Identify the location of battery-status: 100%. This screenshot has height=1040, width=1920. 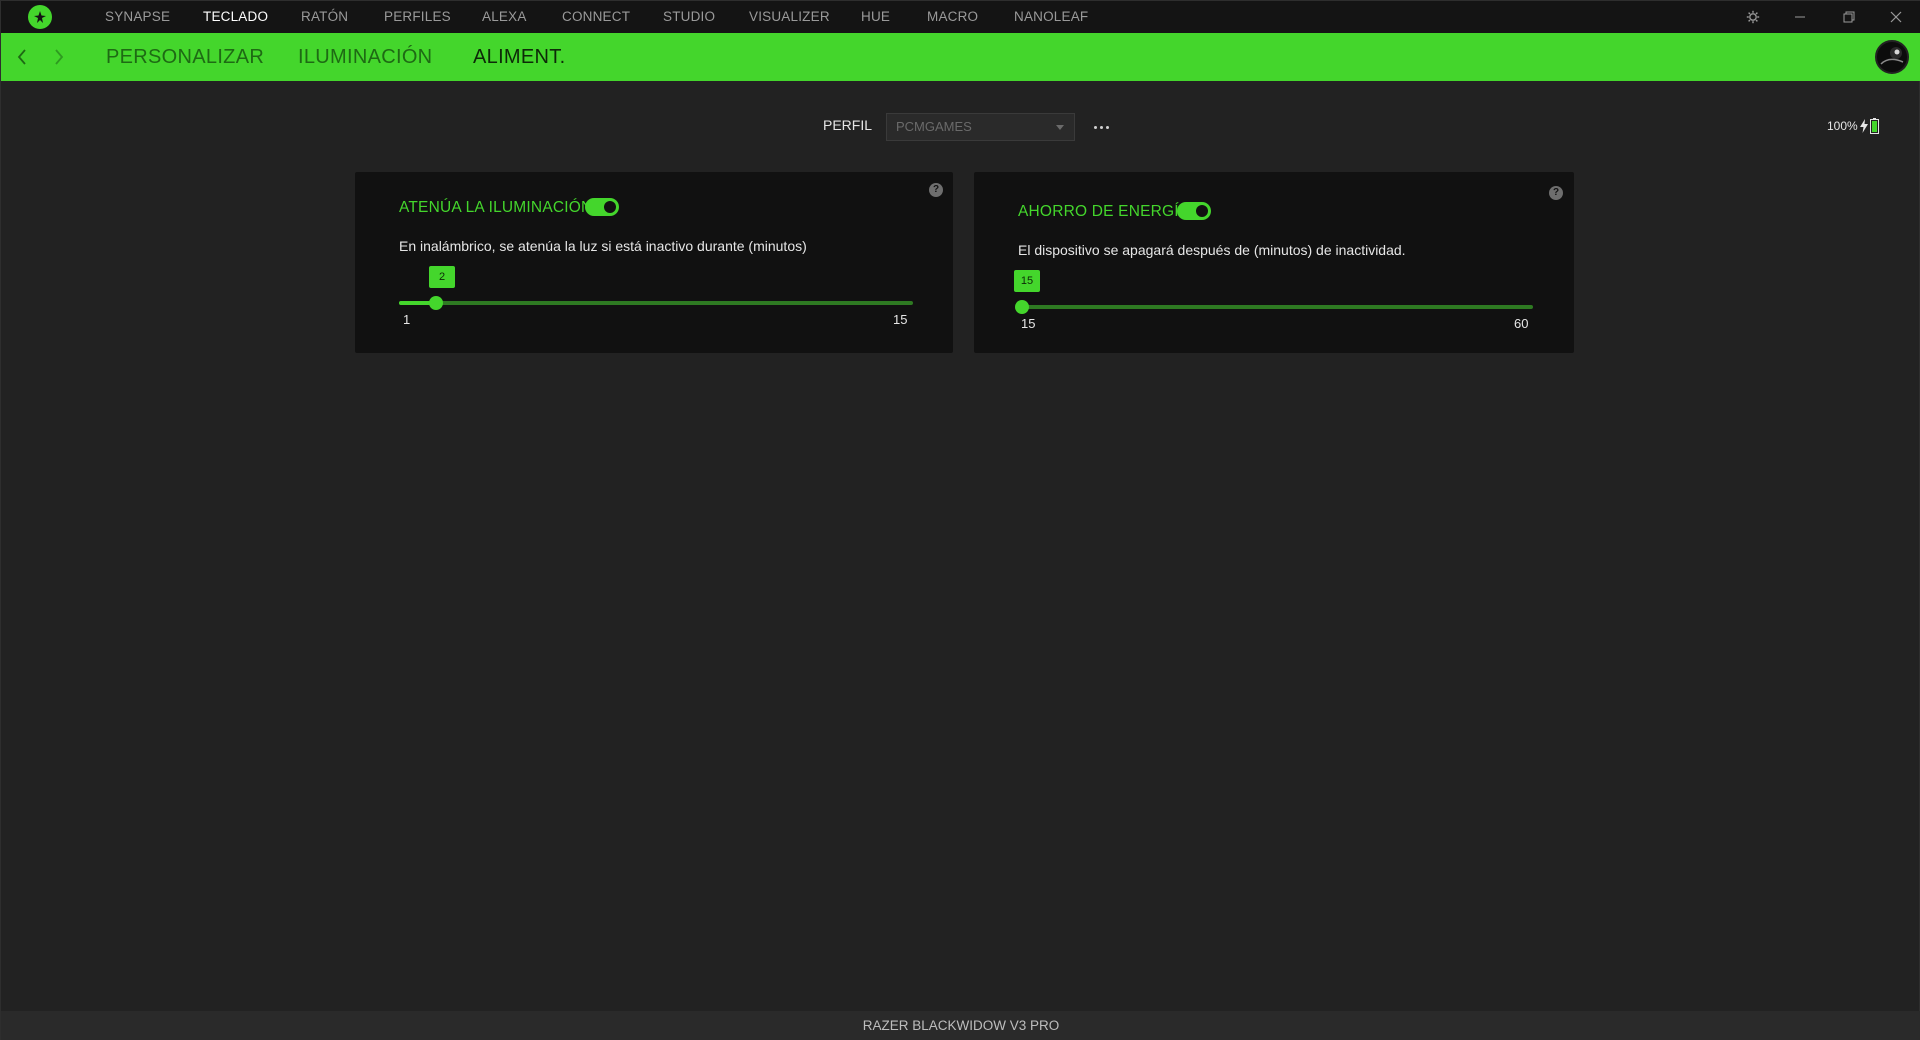
(1853, 126).